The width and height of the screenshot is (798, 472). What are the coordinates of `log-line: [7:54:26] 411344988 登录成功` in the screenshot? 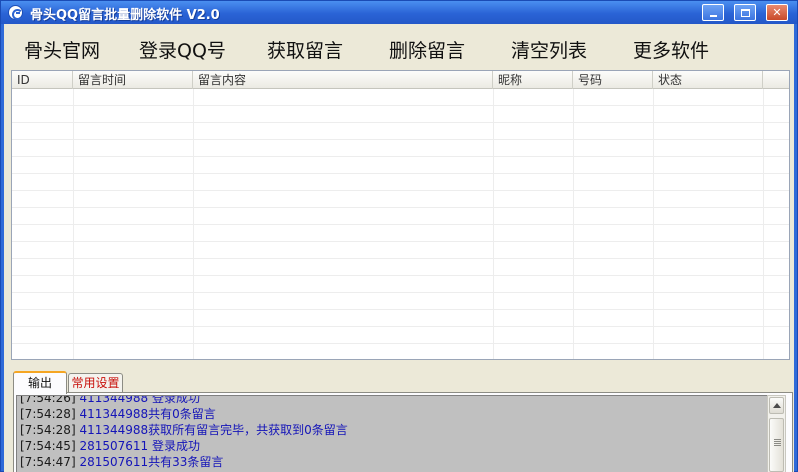 It's located at (392, 400).